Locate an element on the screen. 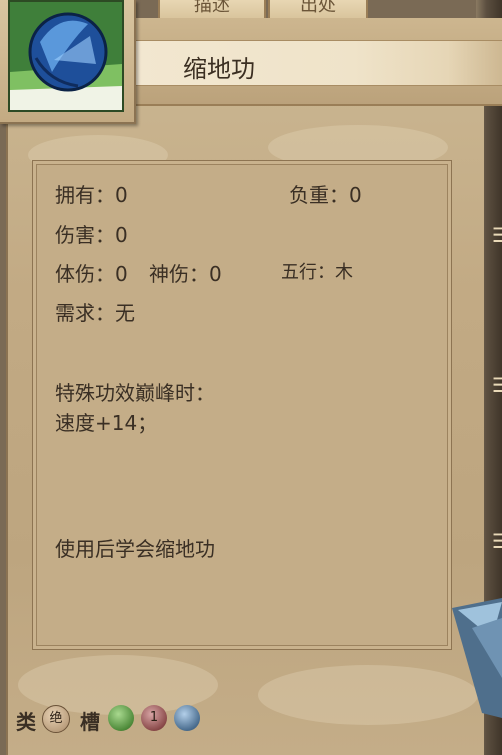  red-gem-icon: 1 is located at coordinates (154, 718).